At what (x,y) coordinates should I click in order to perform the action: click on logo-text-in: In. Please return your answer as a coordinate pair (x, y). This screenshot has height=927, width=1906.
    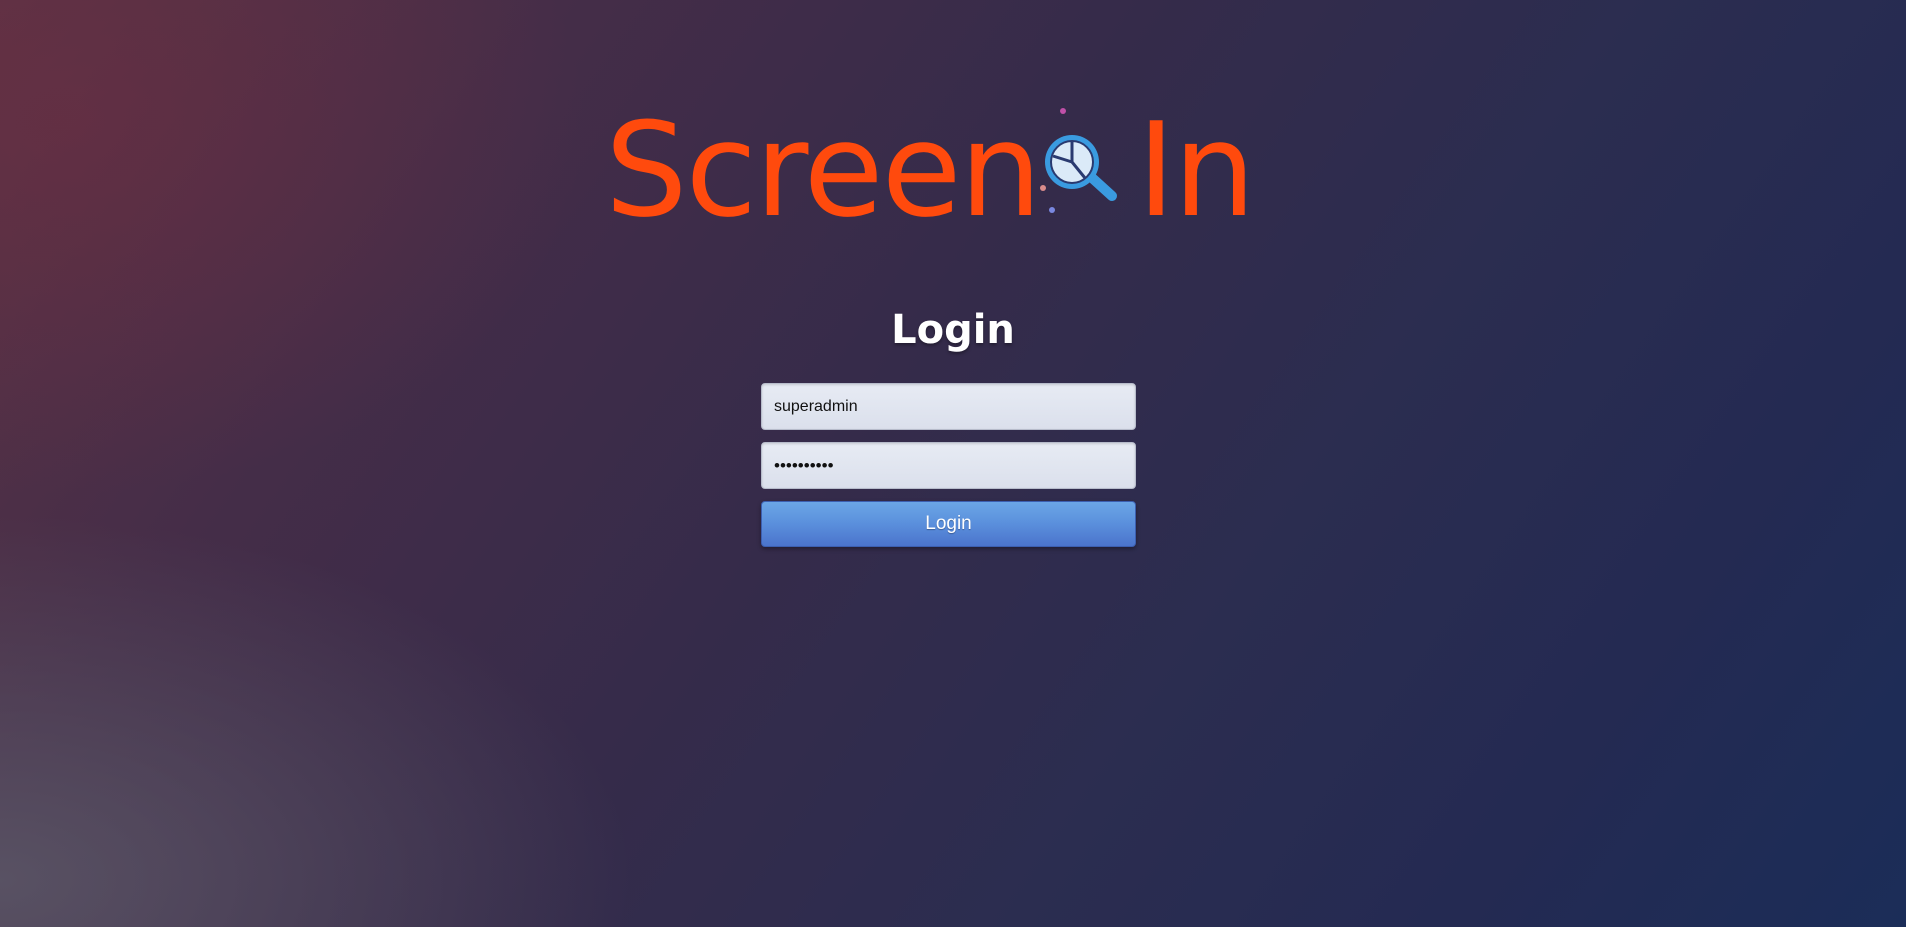
    Looking at the image, I should click on (1196, 170).